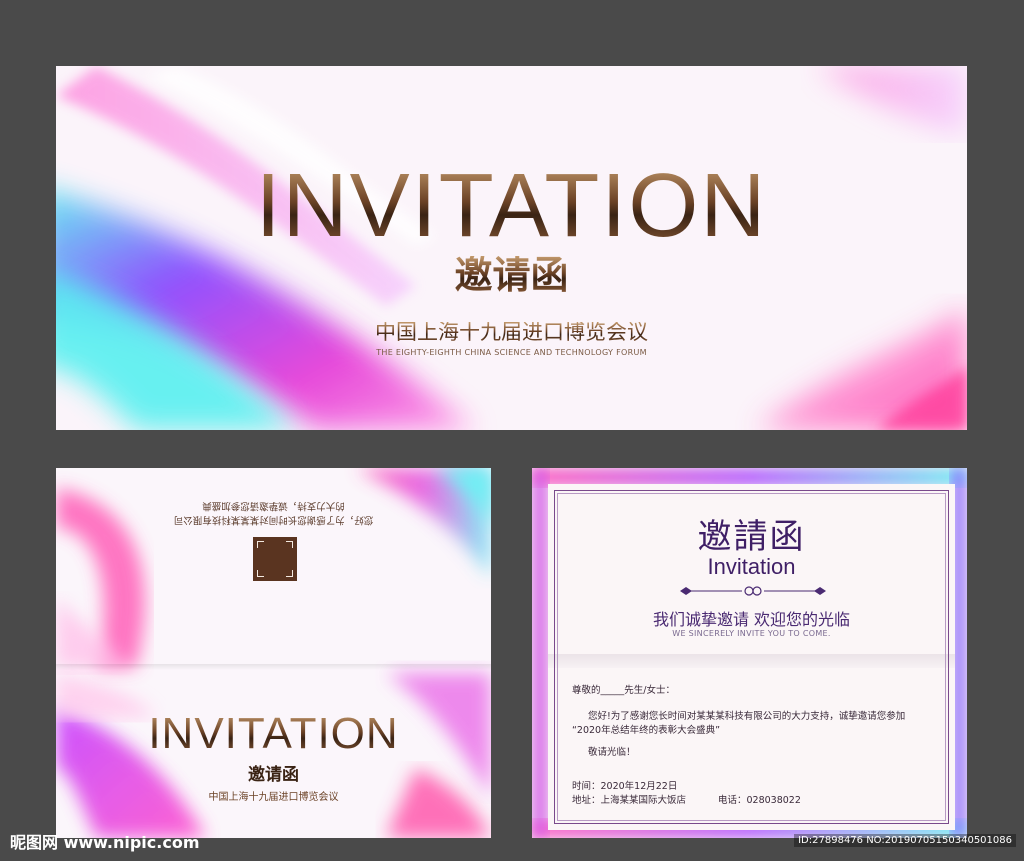 This screenshot has height=861, width=1024. Describe the element at coordinates (105, 842) in the screenshot. I see `site-watermark: 昵图网 www.nipic.com` at that location.